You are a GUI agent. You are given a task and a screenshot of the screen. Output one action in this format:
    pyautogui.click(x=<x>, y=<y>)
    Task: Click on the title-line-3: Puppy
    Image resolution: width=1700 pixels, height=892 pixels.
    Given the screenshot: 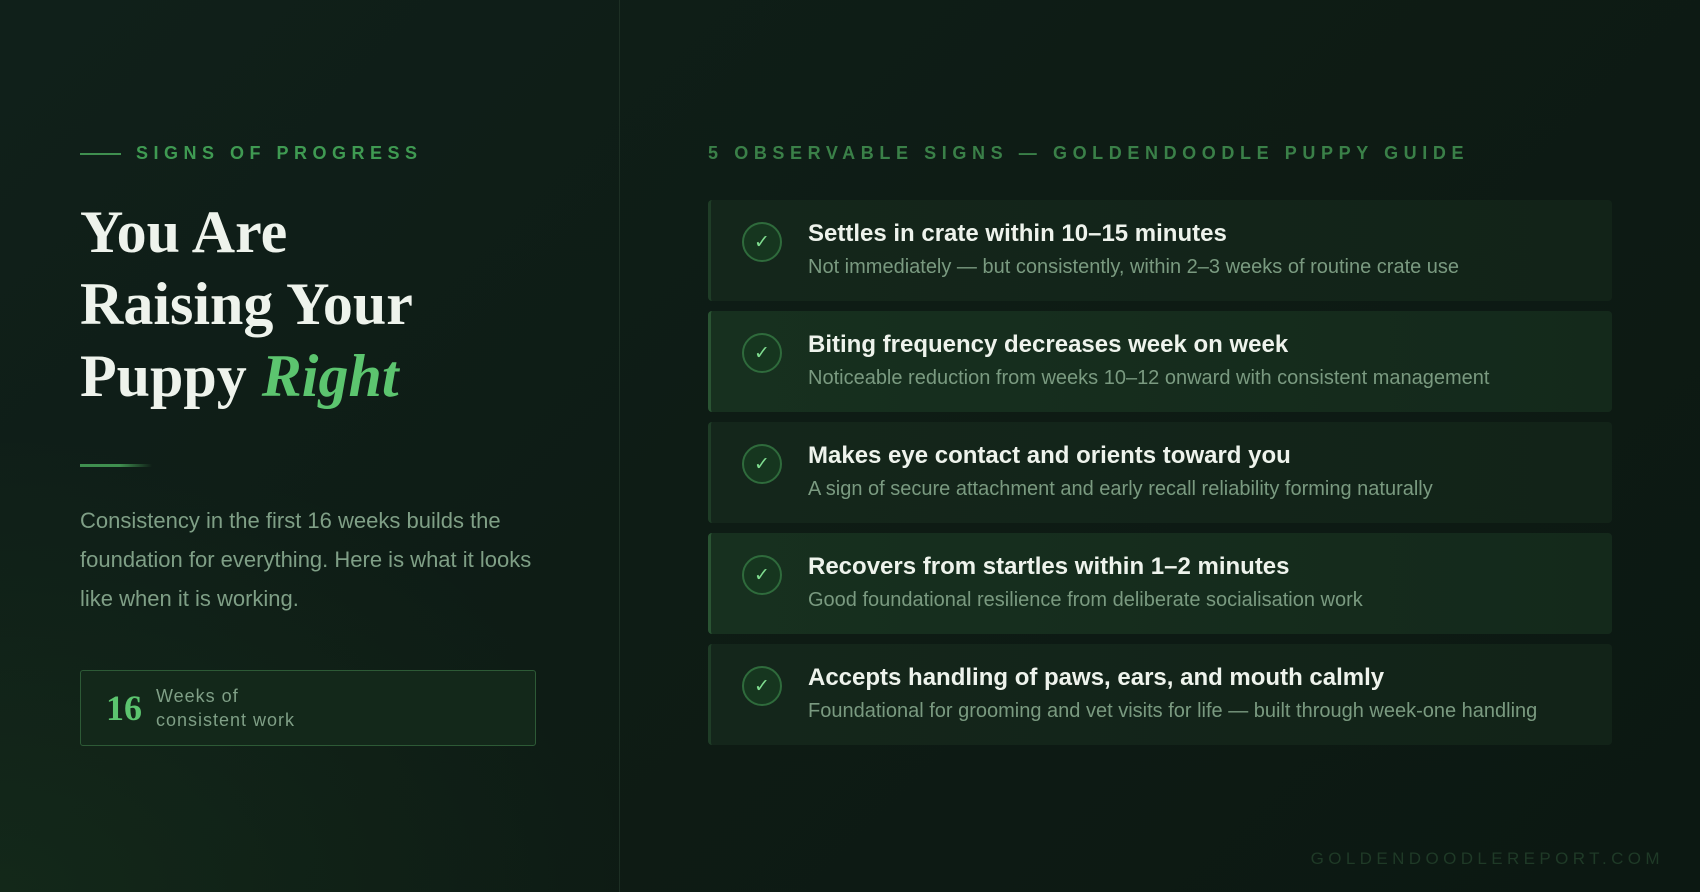 What is the action you would take?
    pyautogui.click(x=171, y=376)
    